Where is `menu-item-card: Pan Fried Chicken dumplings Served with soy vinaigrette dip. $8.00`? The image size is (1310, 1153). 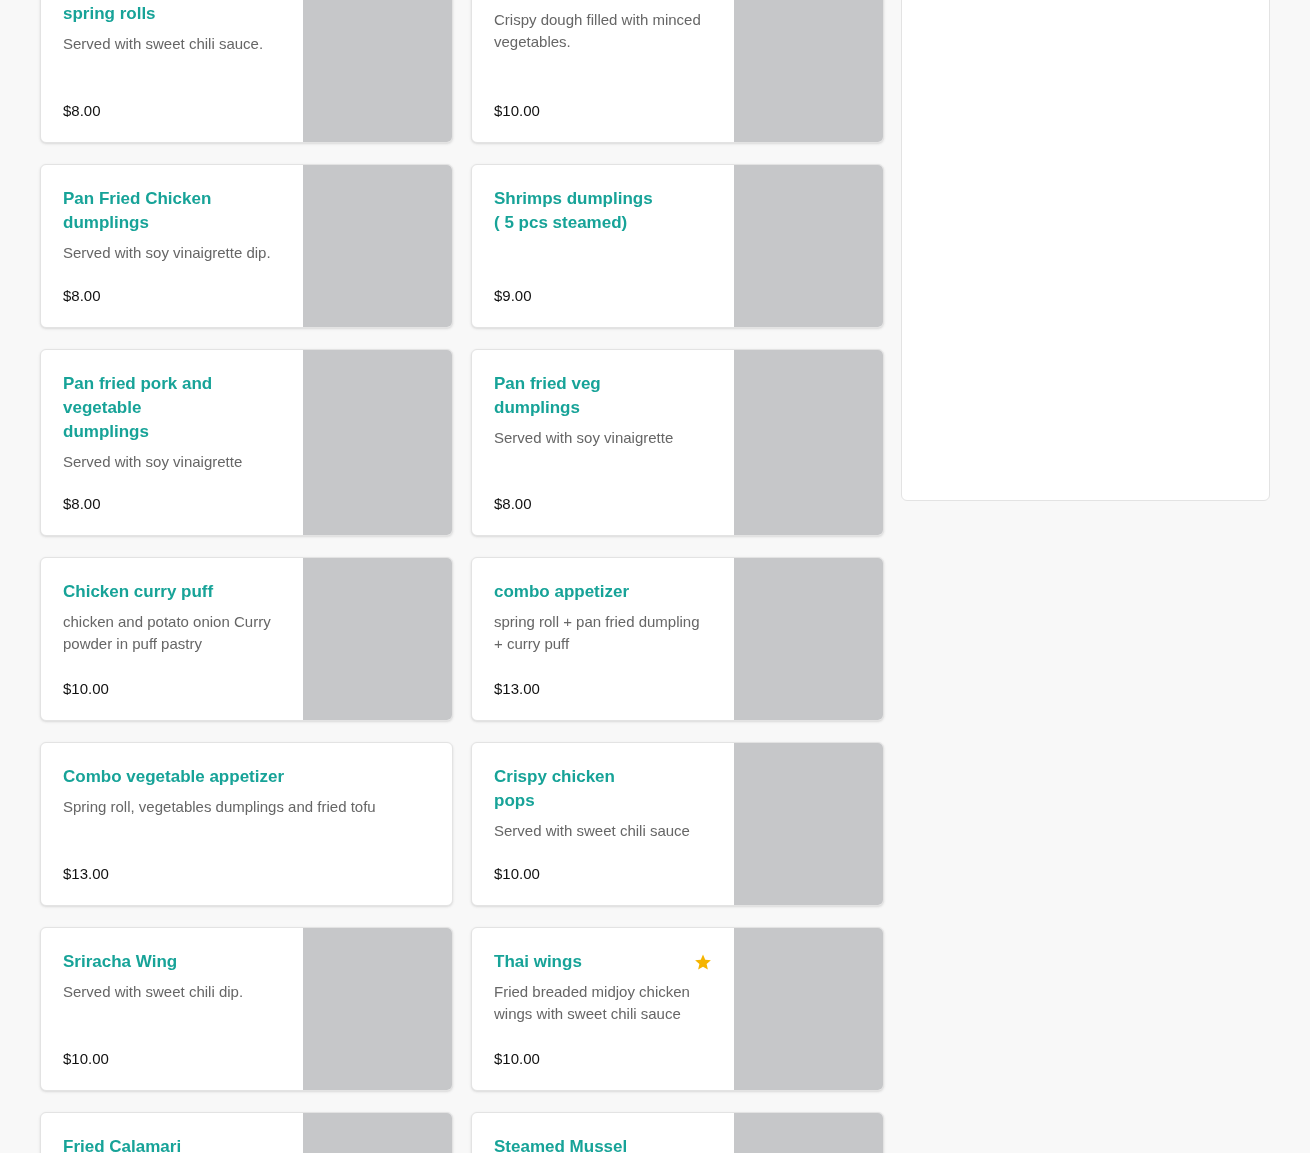
menu-item-card: Pan Fried Chicken dumplings Served with soy vinaigrette dip. $8.00 is located at coordinates (246, 246).